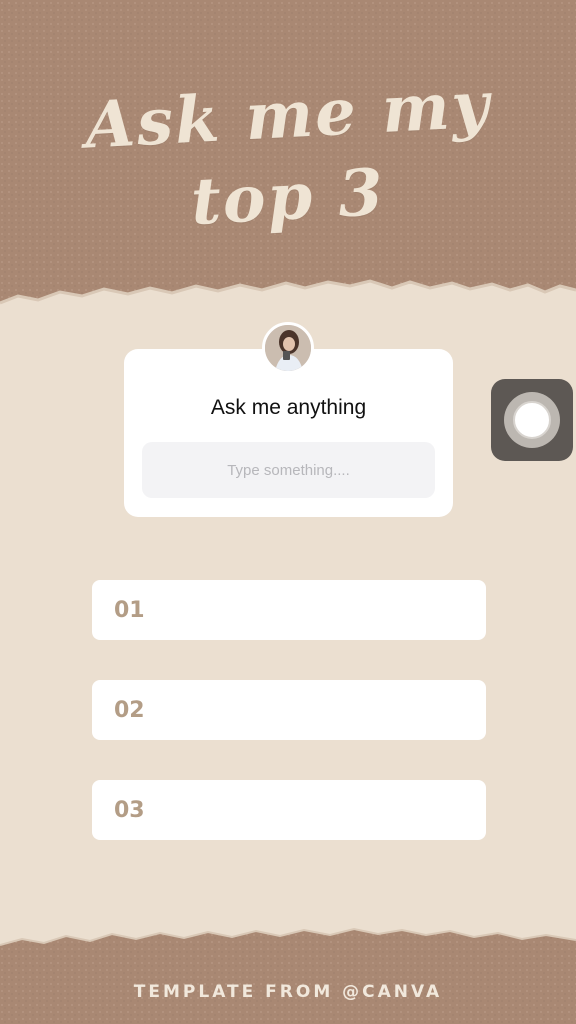 The image size is (576, 1024). I want to click on avatar, so click(288, 348).